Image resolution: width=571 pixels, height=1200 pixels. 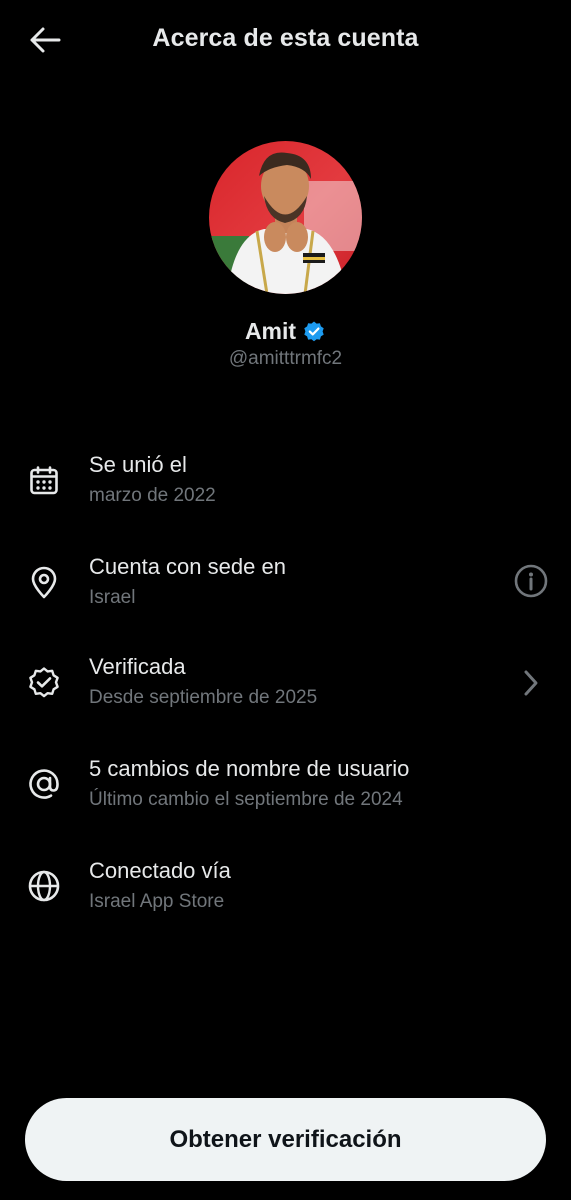 I want to click on get-verified-button: Obtener verificación, so click(x=285, y=1139).